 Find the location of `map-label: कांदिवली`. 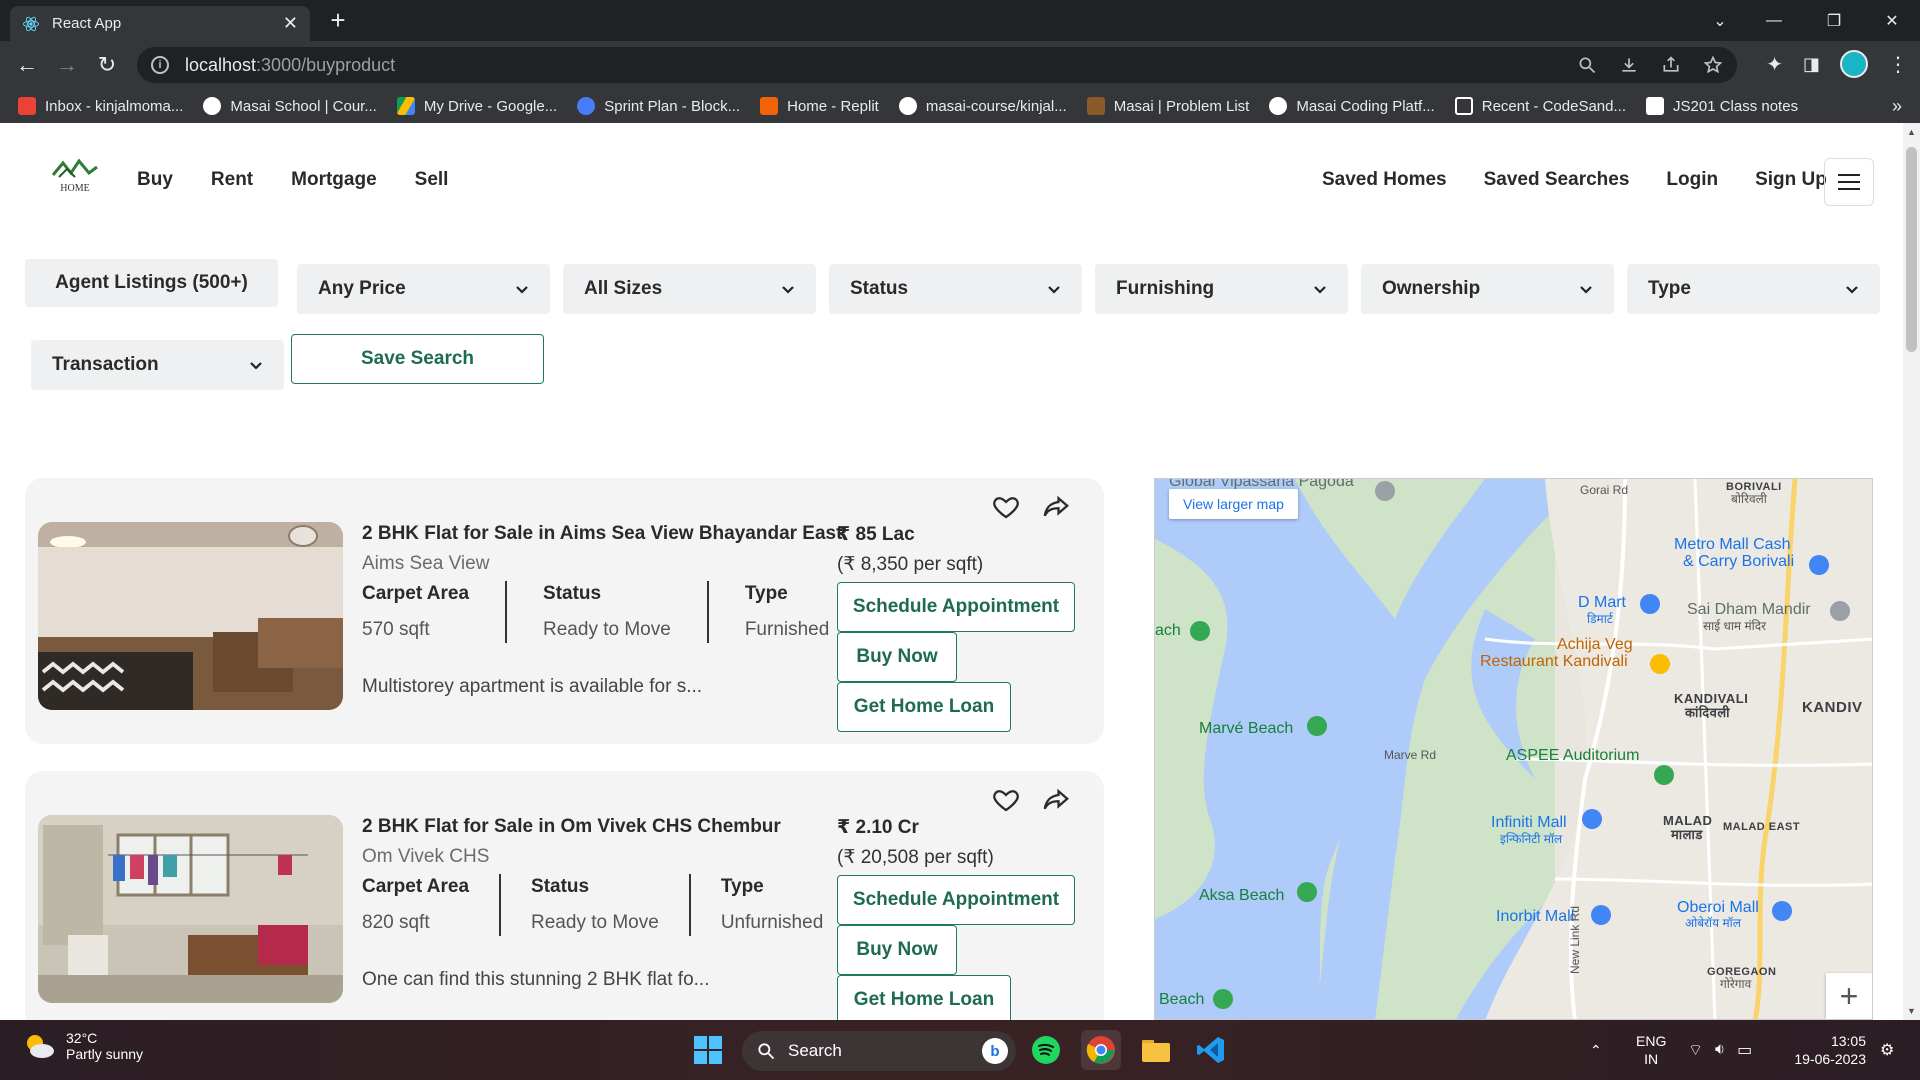

map-label: कांदिवली is located at coordinates (1708, 712).